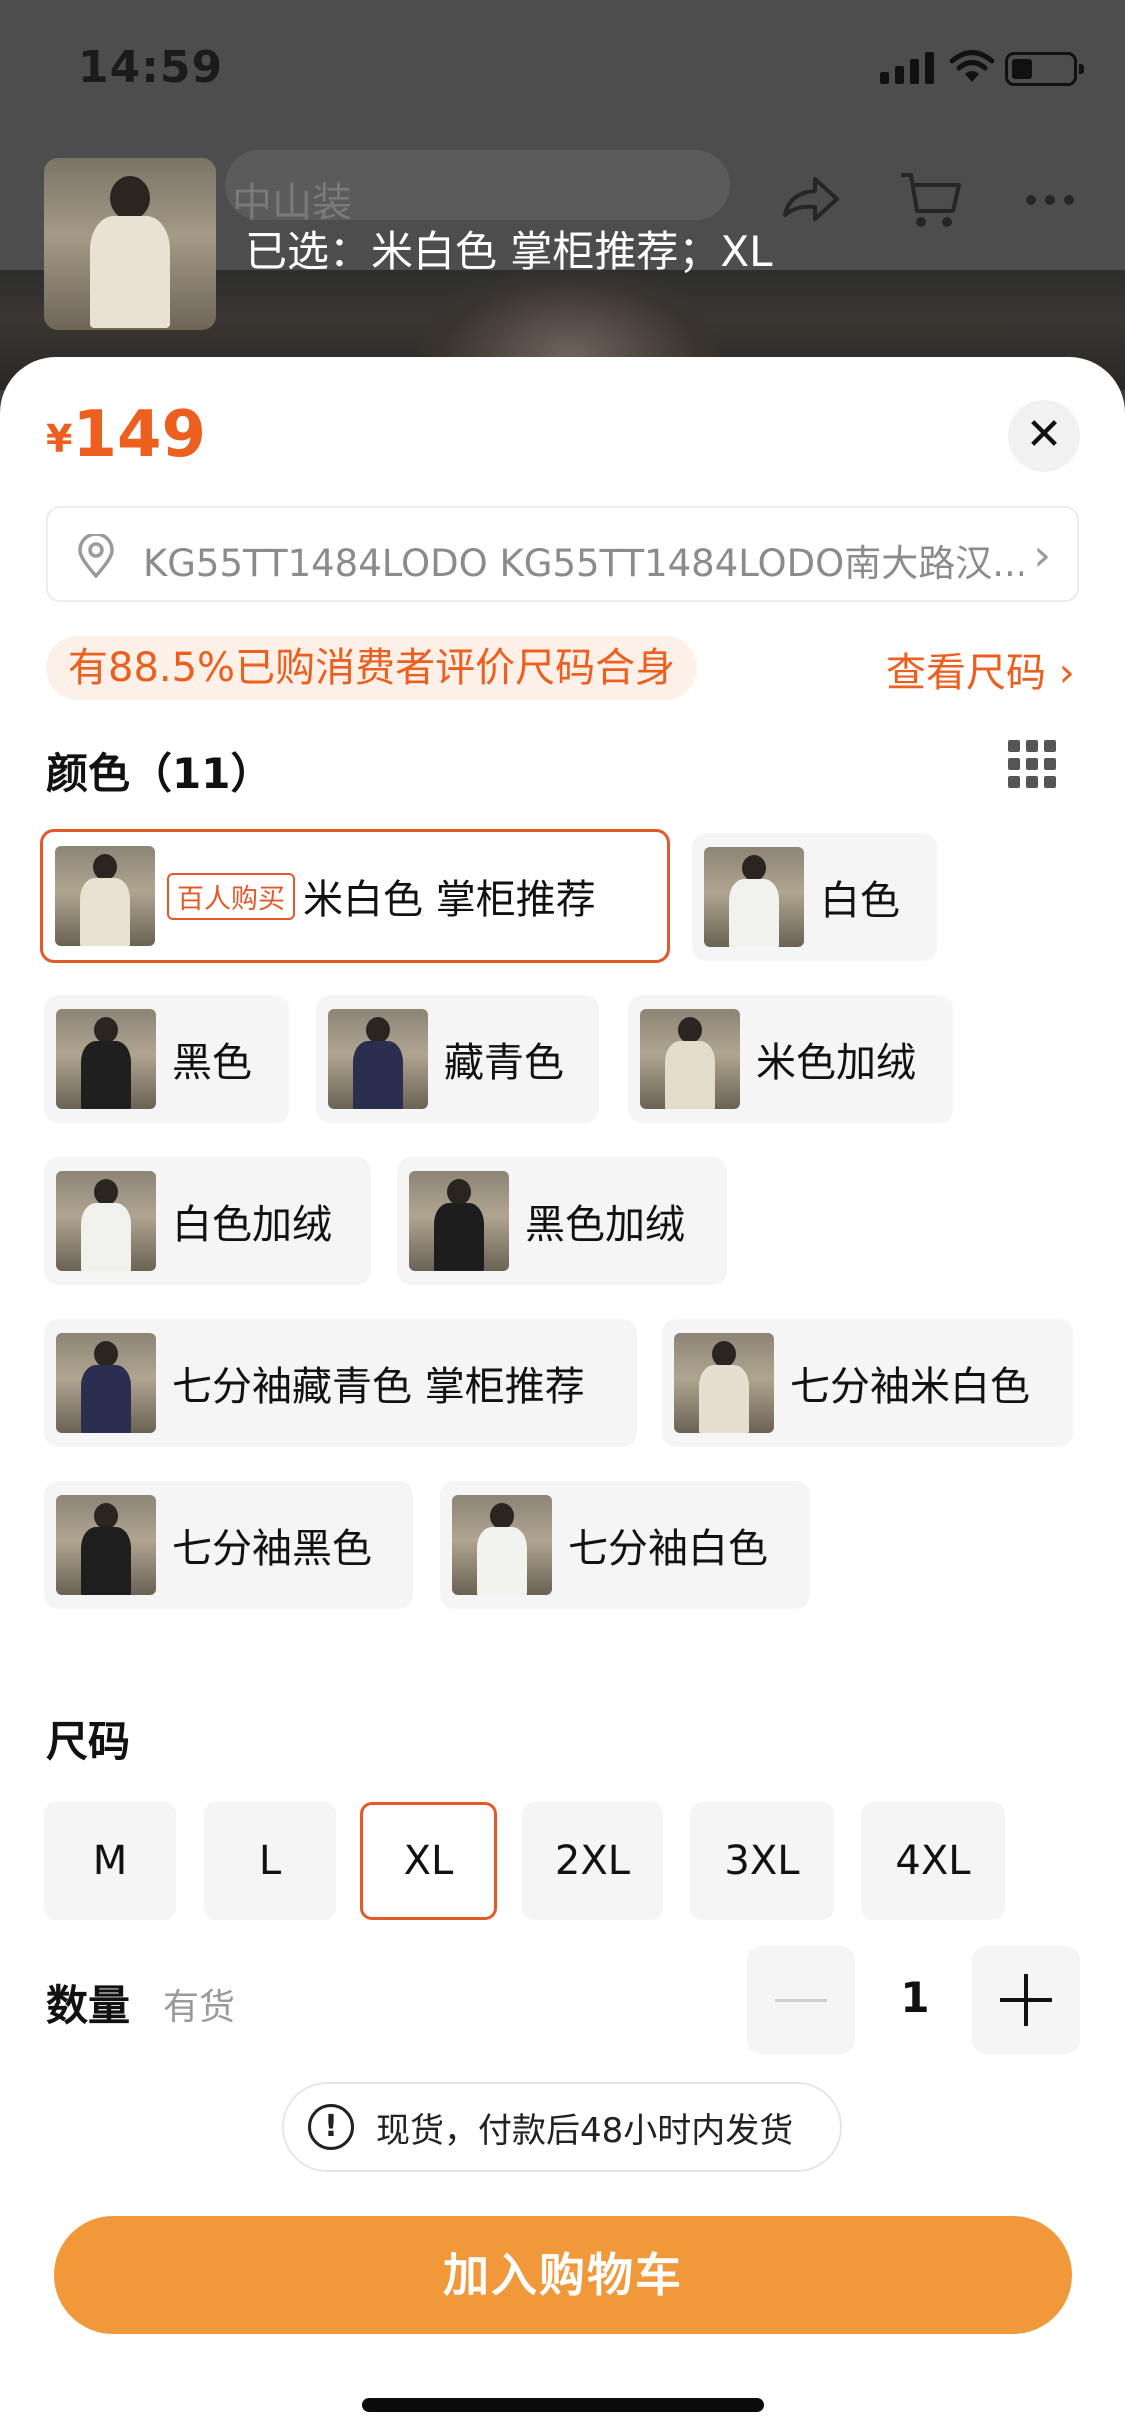  What do you see at coordinates (252, 1225) in the screenshot?
I see `color-option-label: 白色加绒` at bounding box center [252, 1225].